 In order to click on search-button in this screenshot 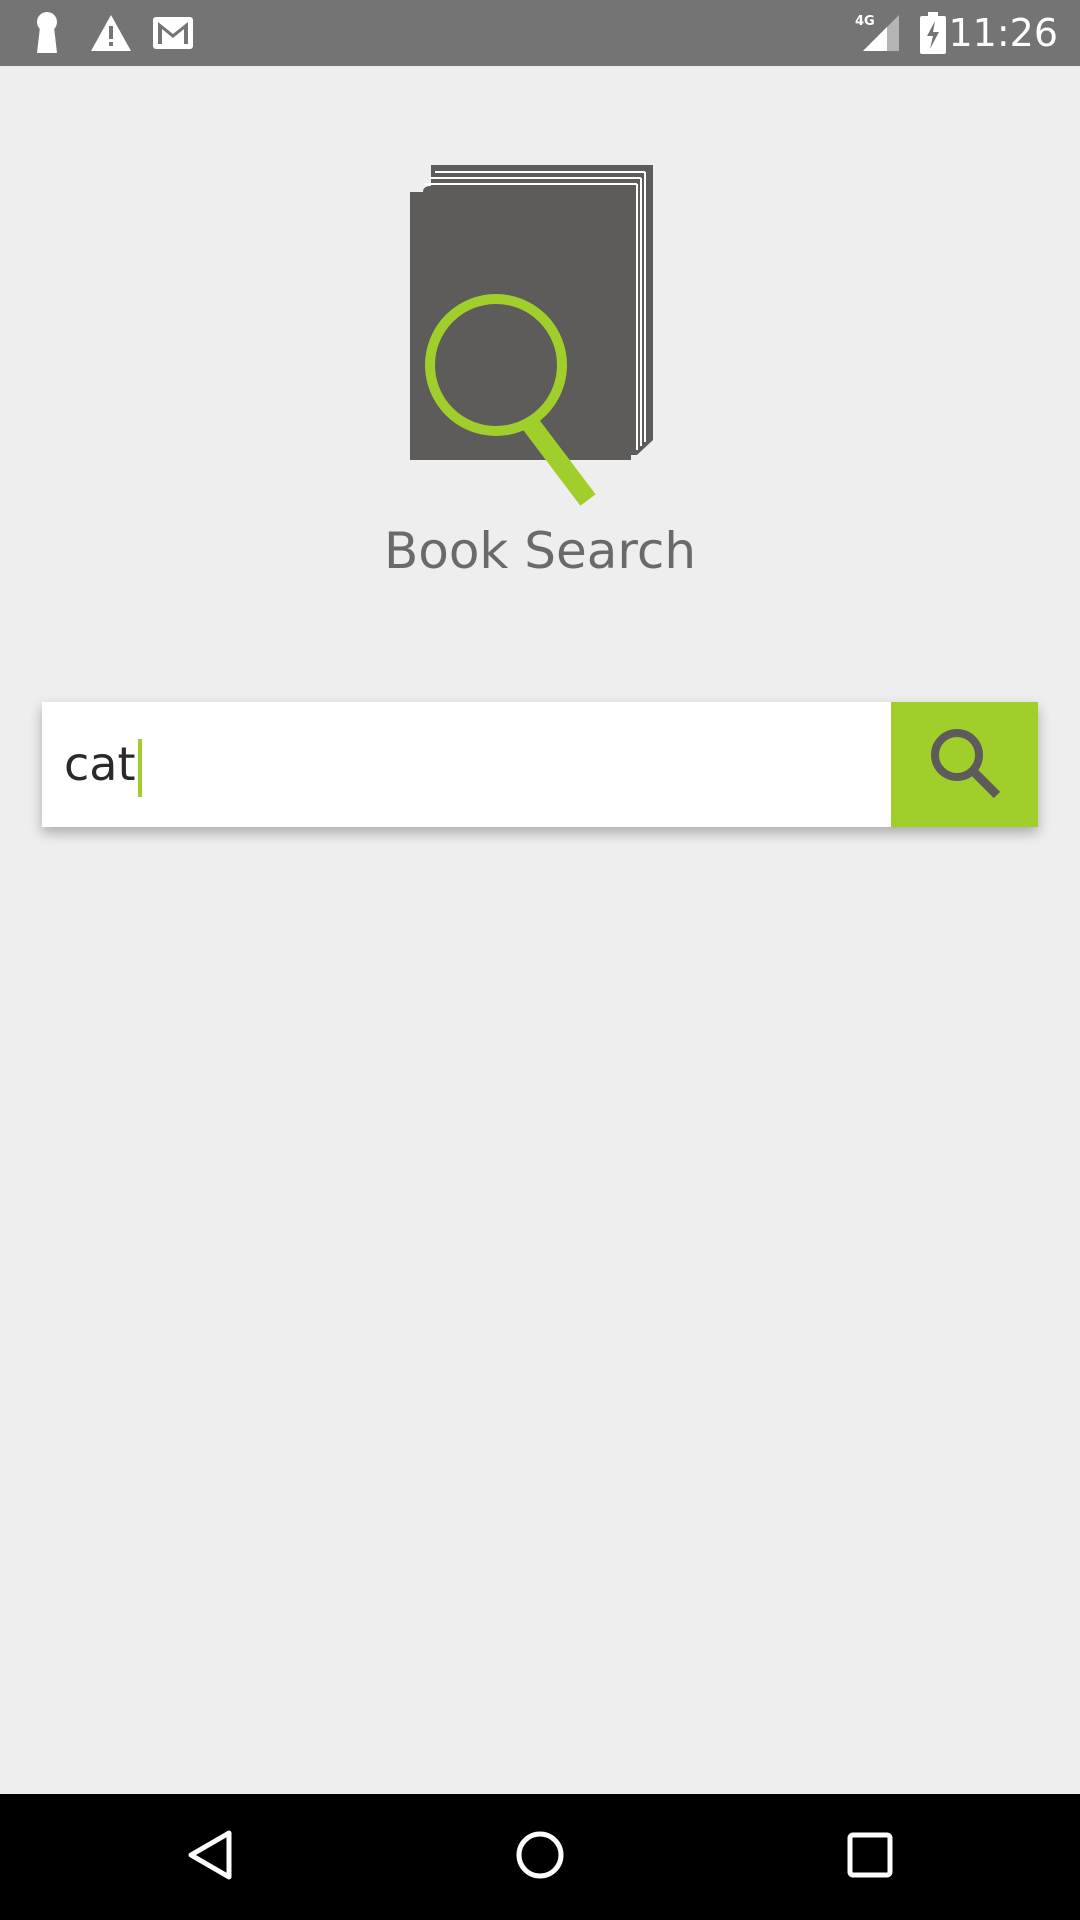, I will do `click(964, 764)`.